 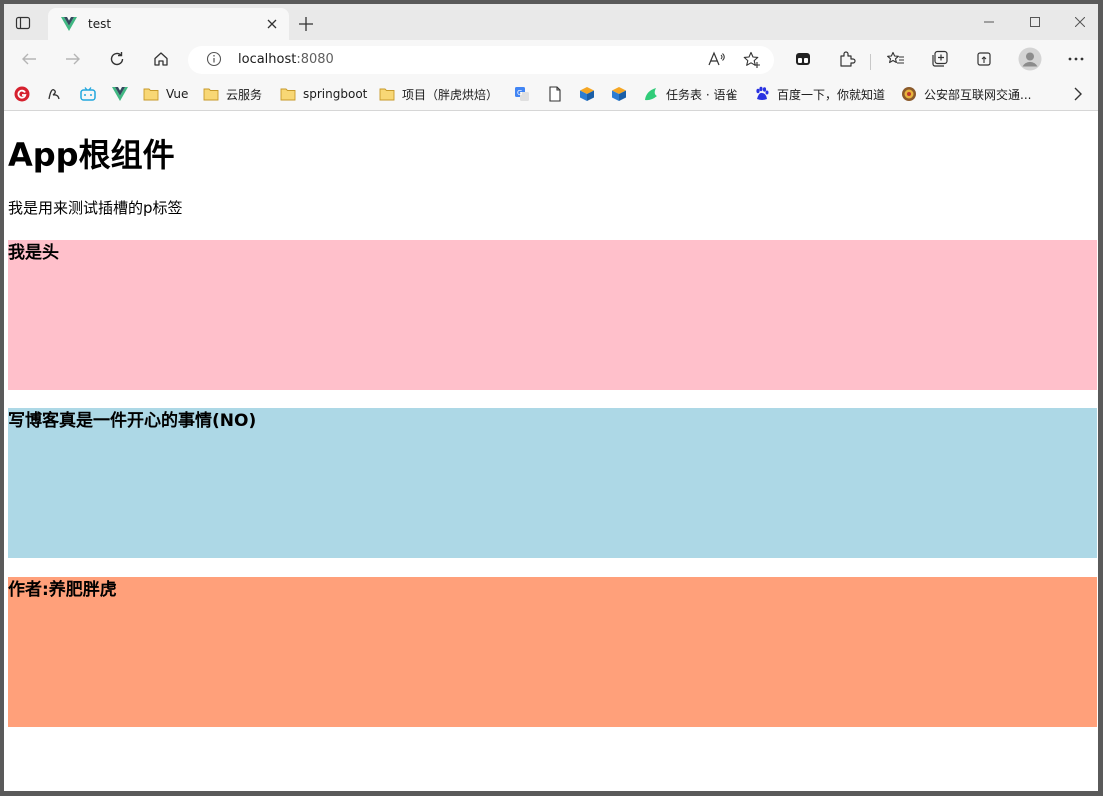 What do you see at coordinates (100, 24) in the screenshot?
I see `tab-title: test` at bounding box center [100, 24].